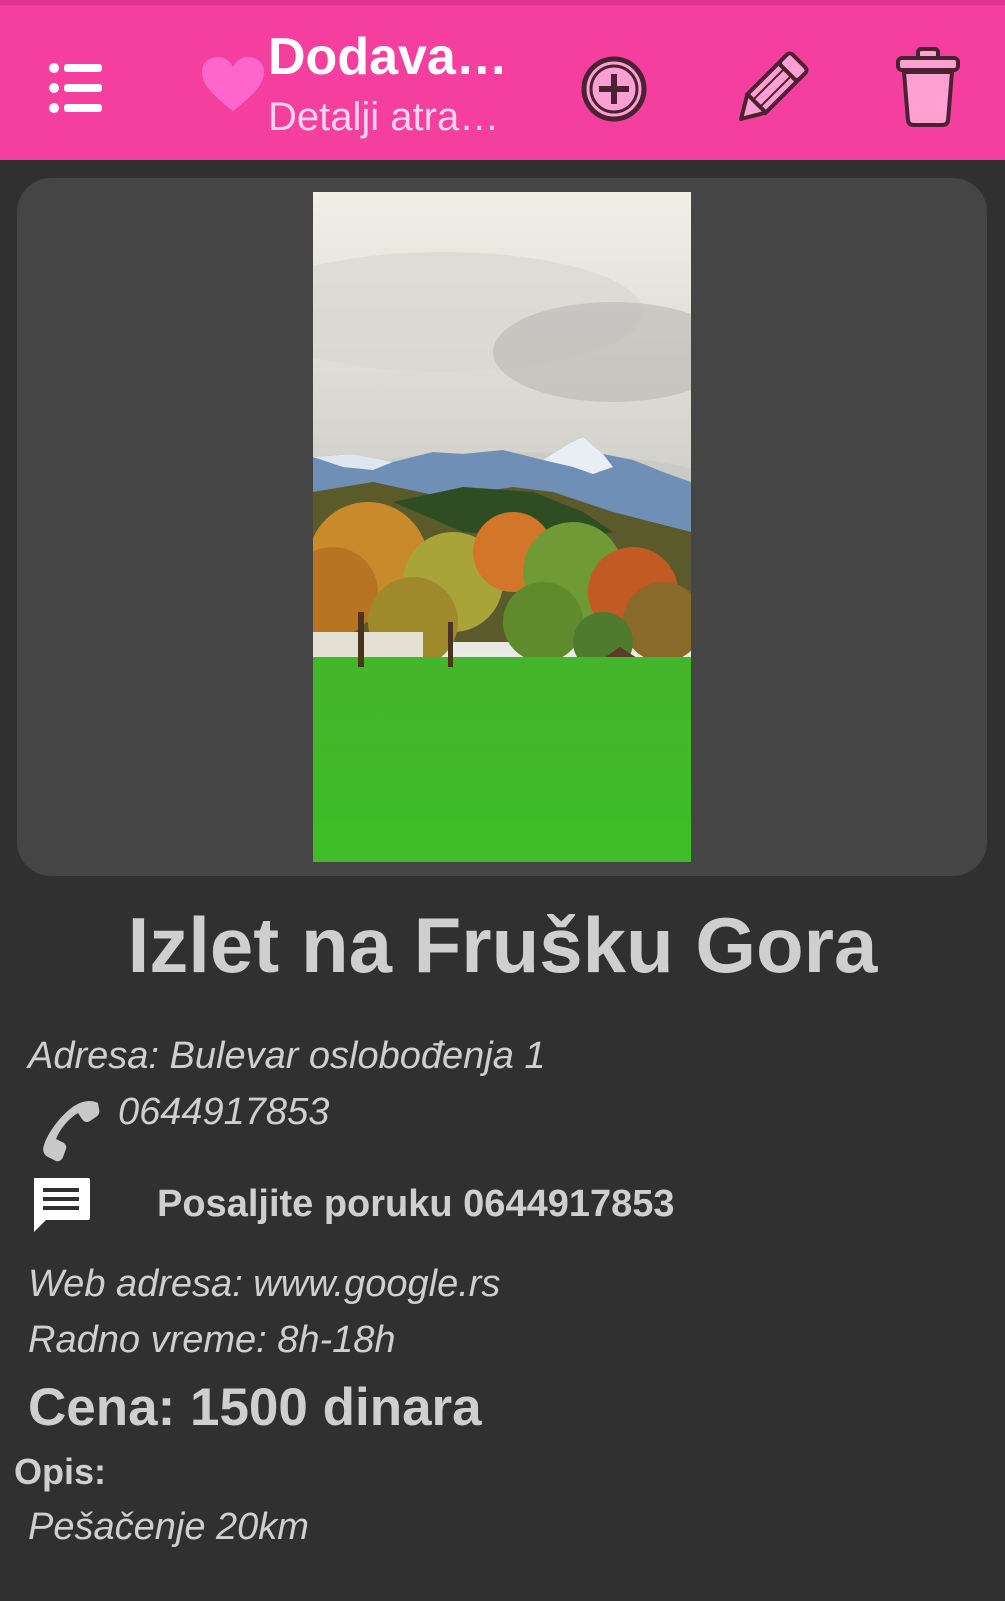  What do you see at coordinates (287, 1056) in the screenshot?
I see `address-text: Adresa: Bulevar oslobođenja 1` at bounding box center [287, 1056].